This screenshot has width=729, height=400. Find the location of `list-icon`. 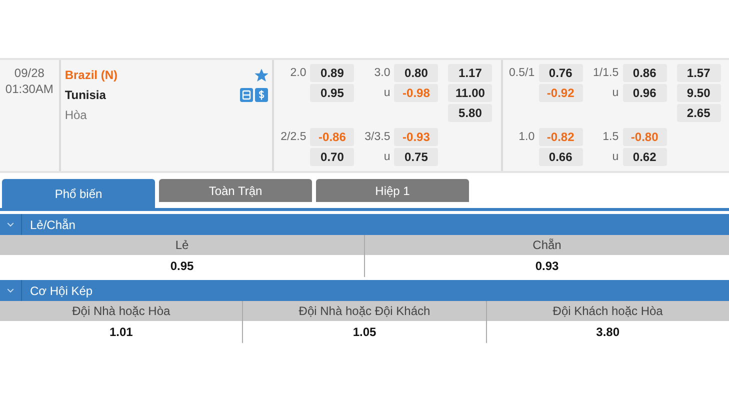

list-icon is located at coordinates (247, 95).